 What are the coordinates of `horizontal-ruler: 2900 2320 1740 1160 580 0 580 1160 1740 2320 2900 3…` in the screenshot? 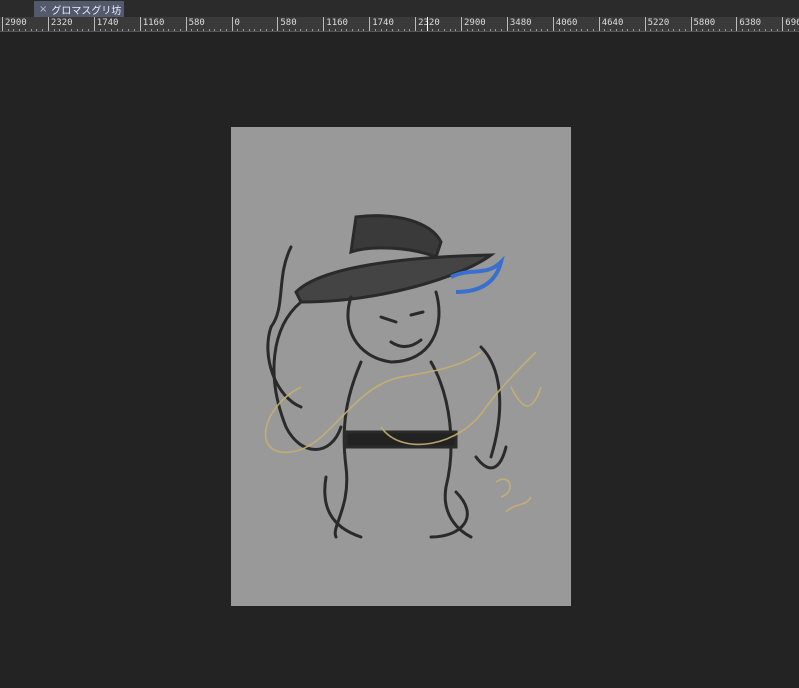 It's located at (399, 24).